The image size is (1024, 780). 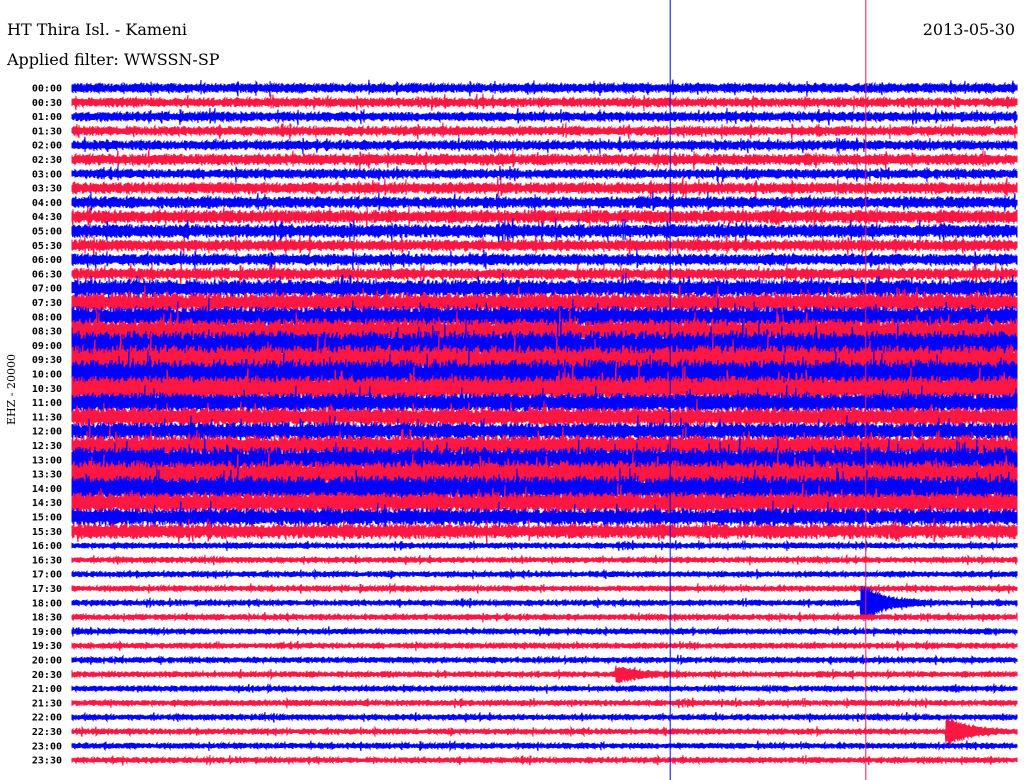 I want to click on row-label: 01:00, so click(x=47, y=117).